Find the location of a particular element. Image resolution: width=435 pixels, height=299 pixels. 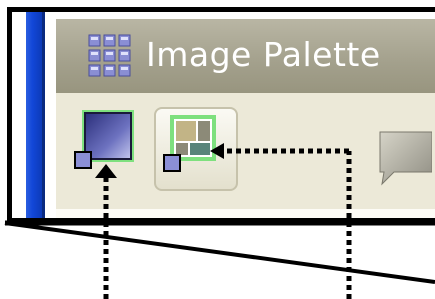

dotted-arrow-1-head is located at coordinates (106, 171).